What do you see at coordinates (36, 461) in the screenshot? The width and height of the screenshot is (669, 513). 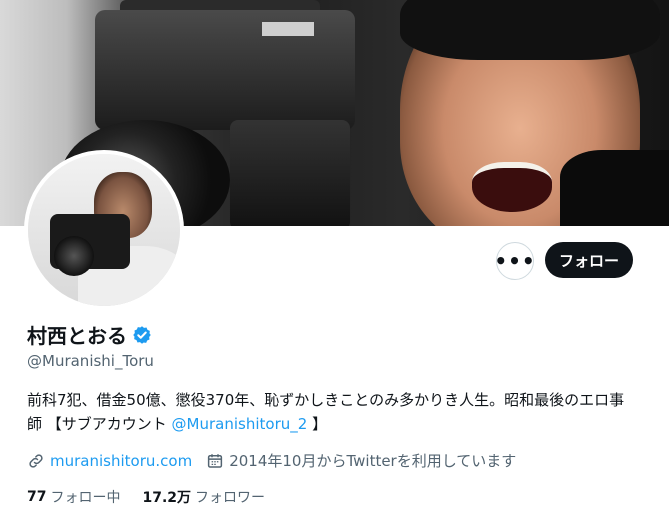 I see `link-icon` at bounding box center [36, 461].